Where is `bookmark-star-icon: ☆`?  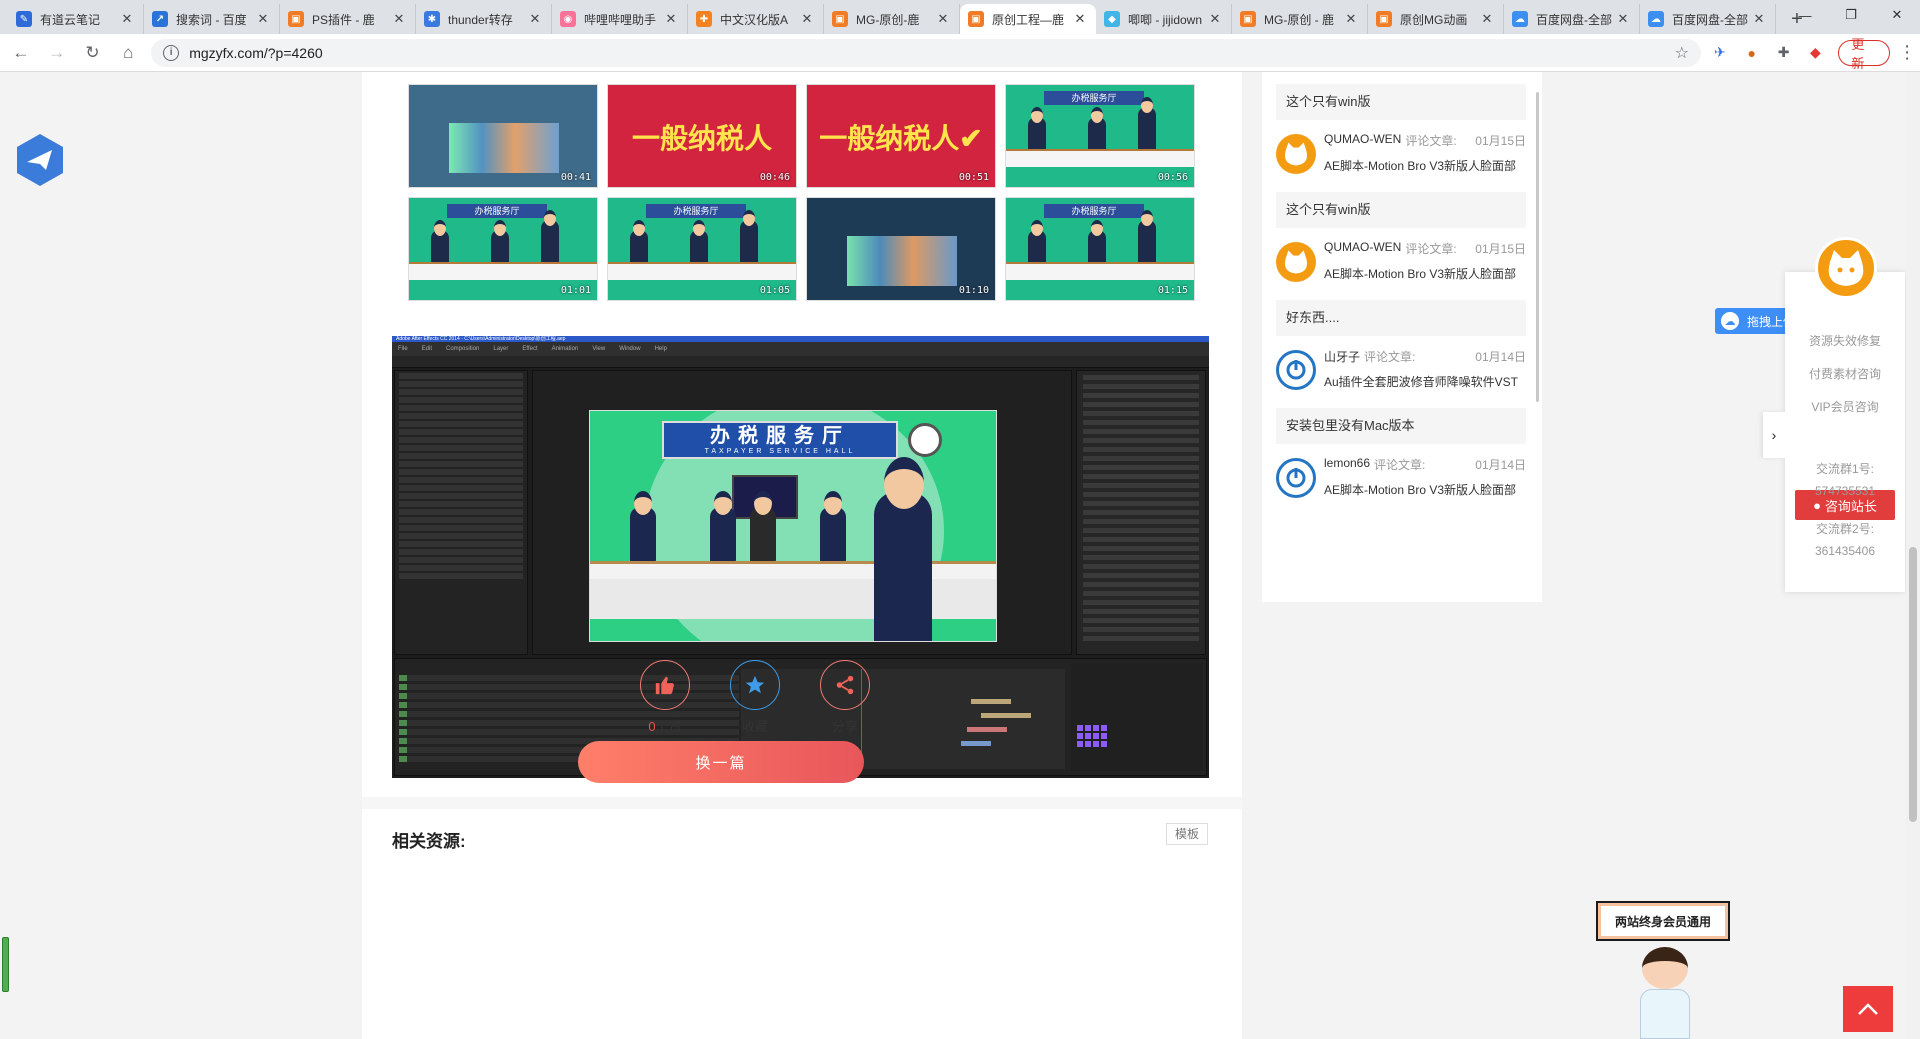
bookmark-star-icon: ☆ is located at coordinates (1682, 53).